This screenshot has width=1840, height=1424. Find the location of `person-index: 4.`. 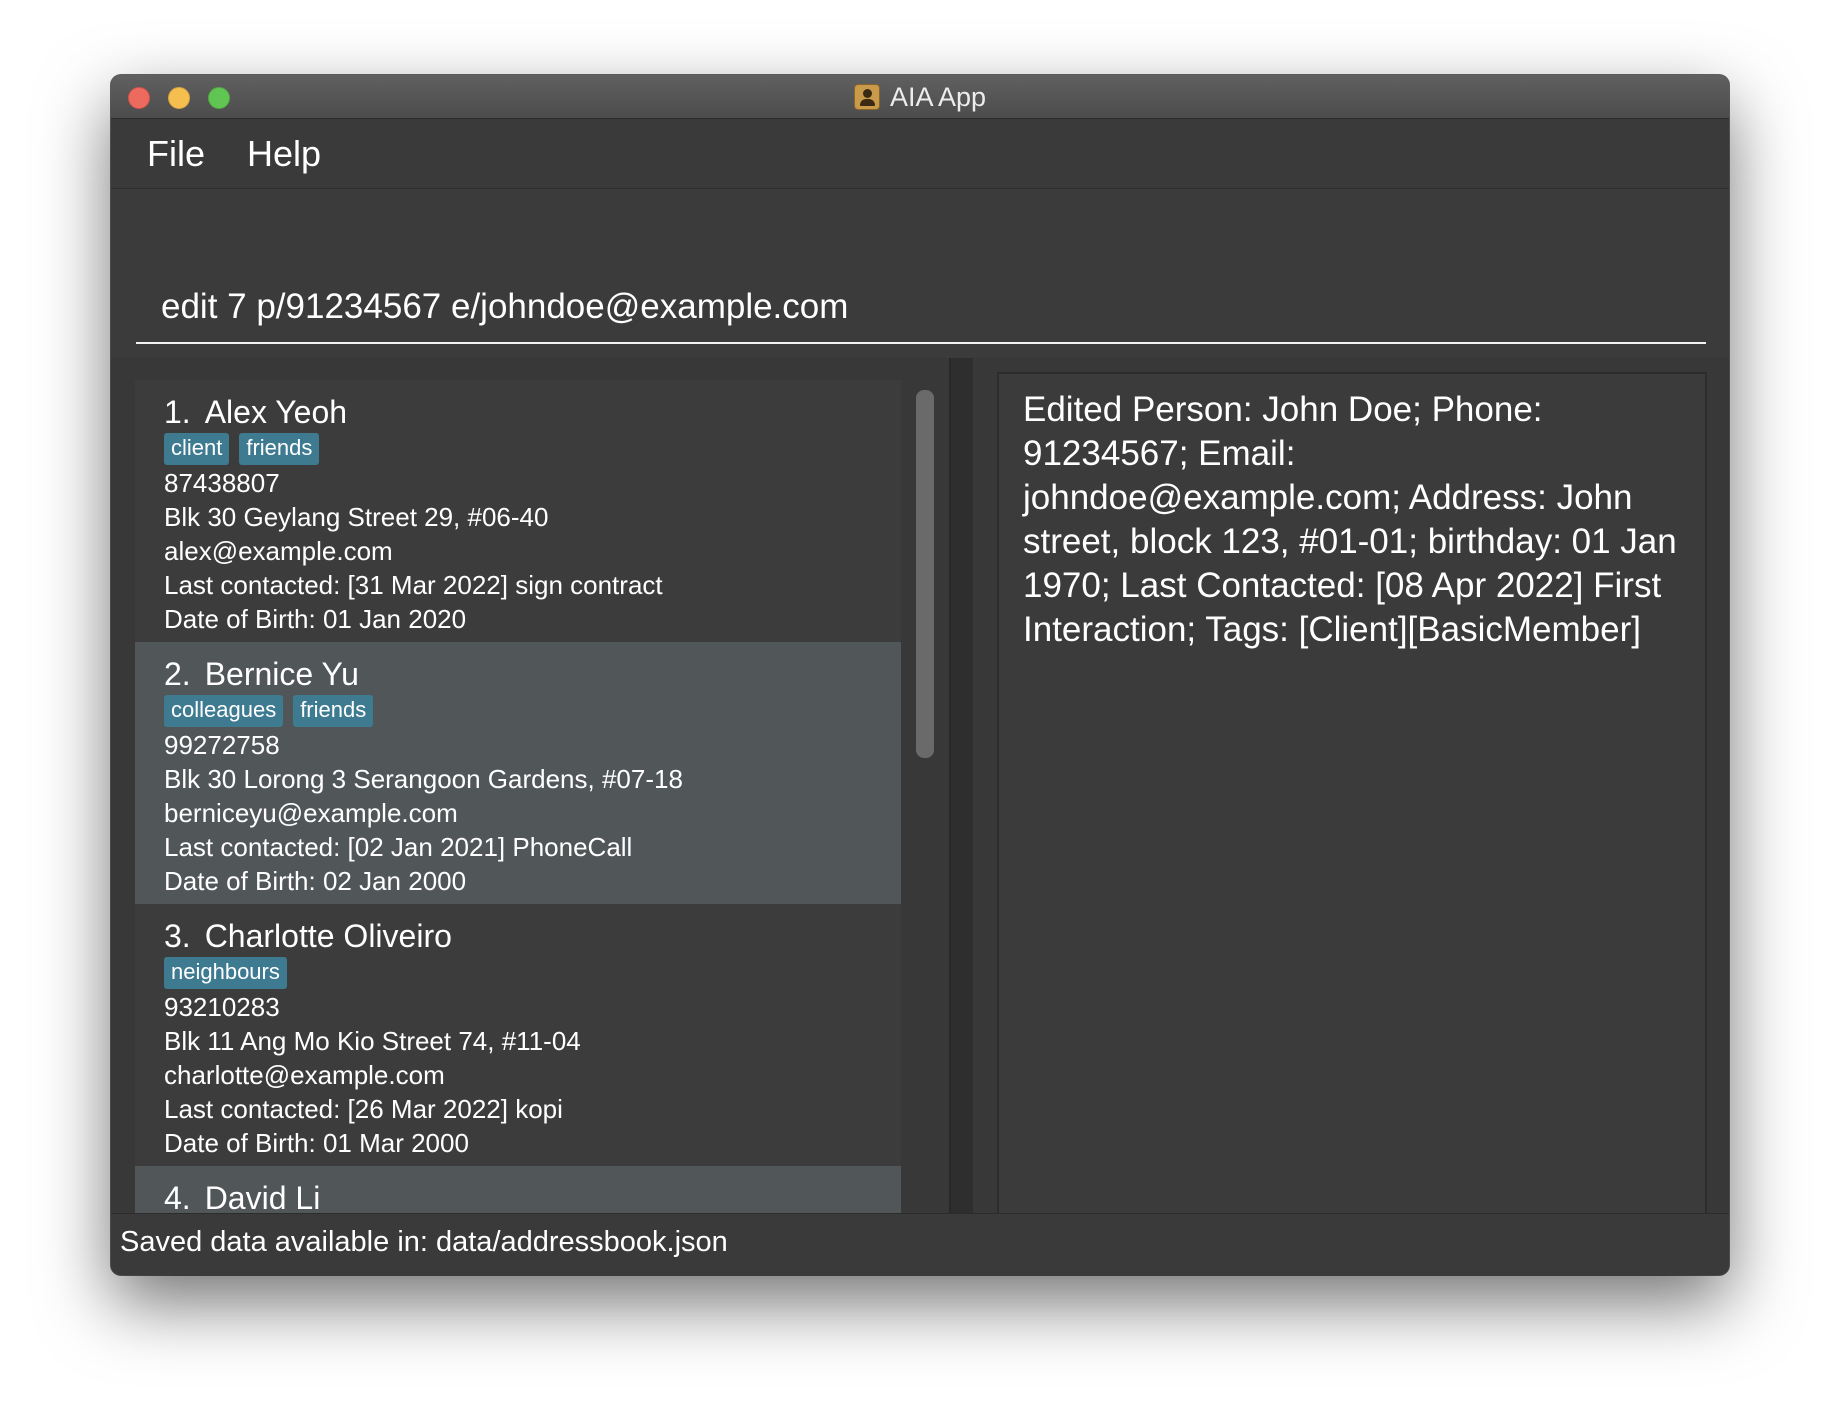

person-index: 4. is located at coordinates (177, 1198).